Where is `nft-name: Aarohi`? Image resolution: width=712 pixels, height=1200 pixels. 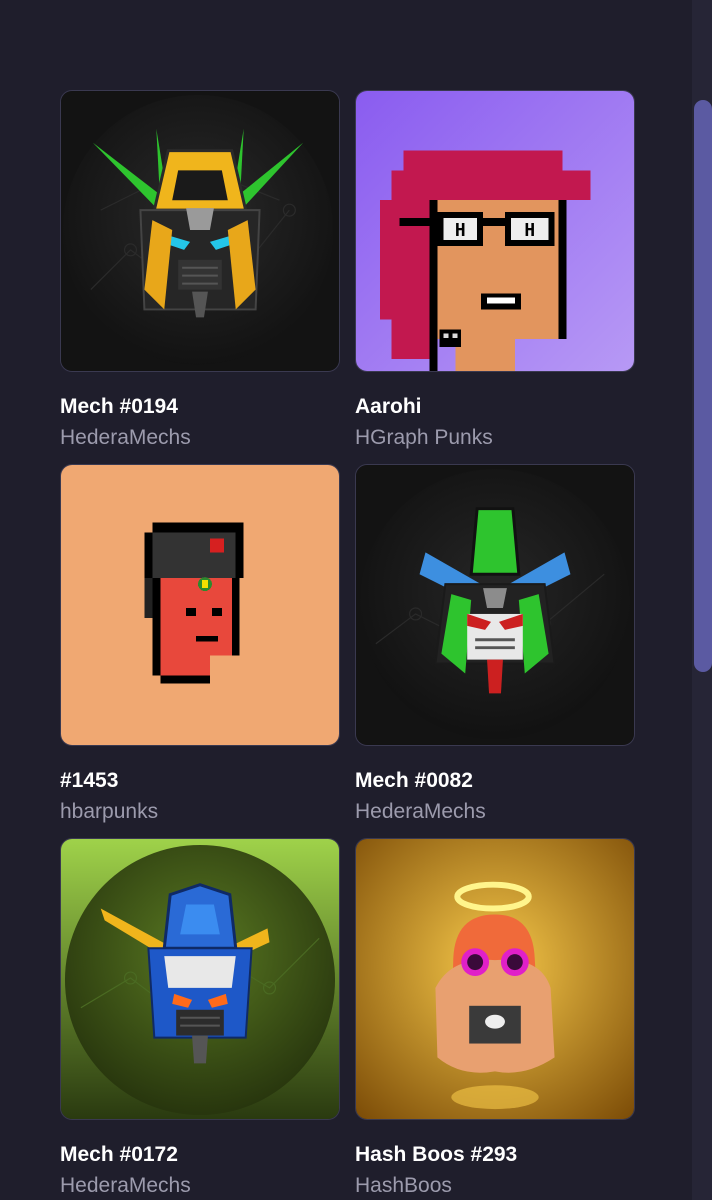 nft-name: Aarohi is located at coordinates (388, 406).